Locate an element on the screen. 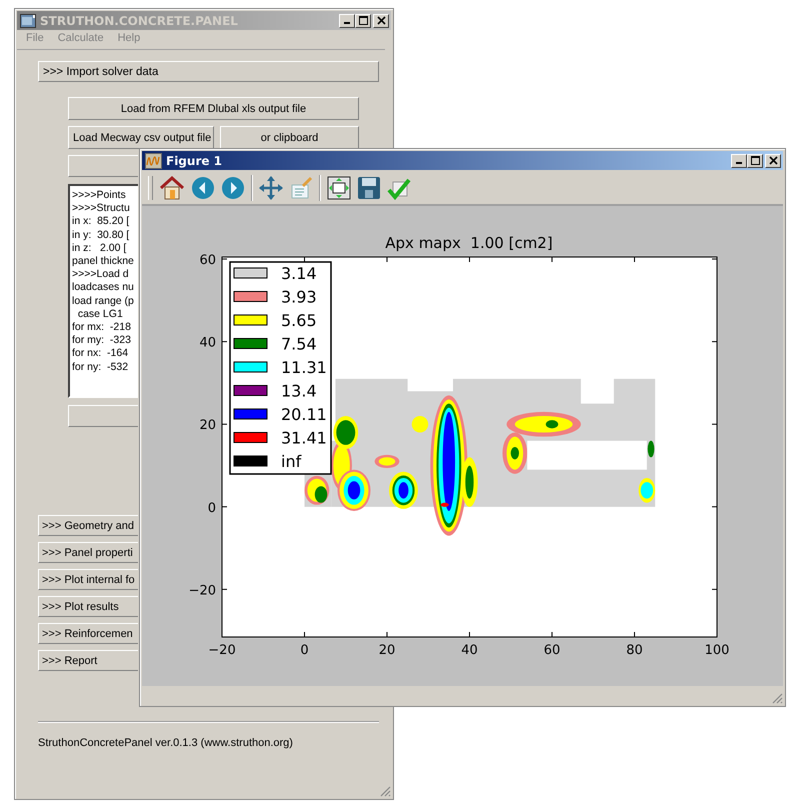 This screenshot has width=800, height=811. log-text-area: >>>>Points >>>>Structu in x: 85.20 [ in y: 30.80 [ in z: 2.00 [ panel thickne >>>>Load d loadcases nu load range (p case LG1 for mx: -218 for my: -323 for nx: -164 for ny: -532 is located at coordinates (103, 291).